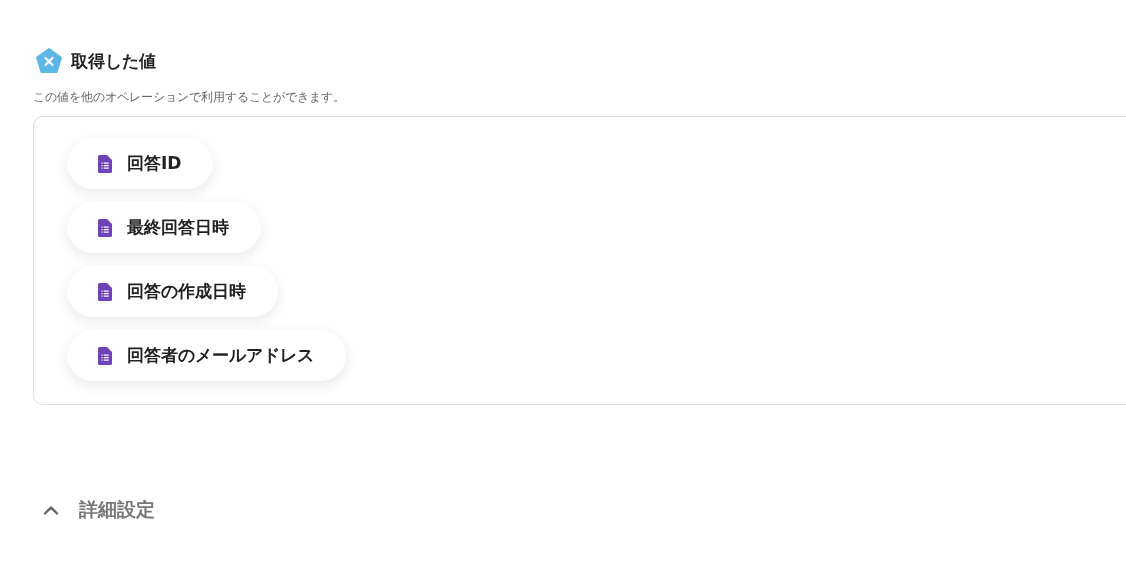 Image resolution: width=1126 pixels, height=582 pixels. Describe the element at coordinates (164, 227) in the screenshot. I see `value-chip: 最終回答日時` at that location.